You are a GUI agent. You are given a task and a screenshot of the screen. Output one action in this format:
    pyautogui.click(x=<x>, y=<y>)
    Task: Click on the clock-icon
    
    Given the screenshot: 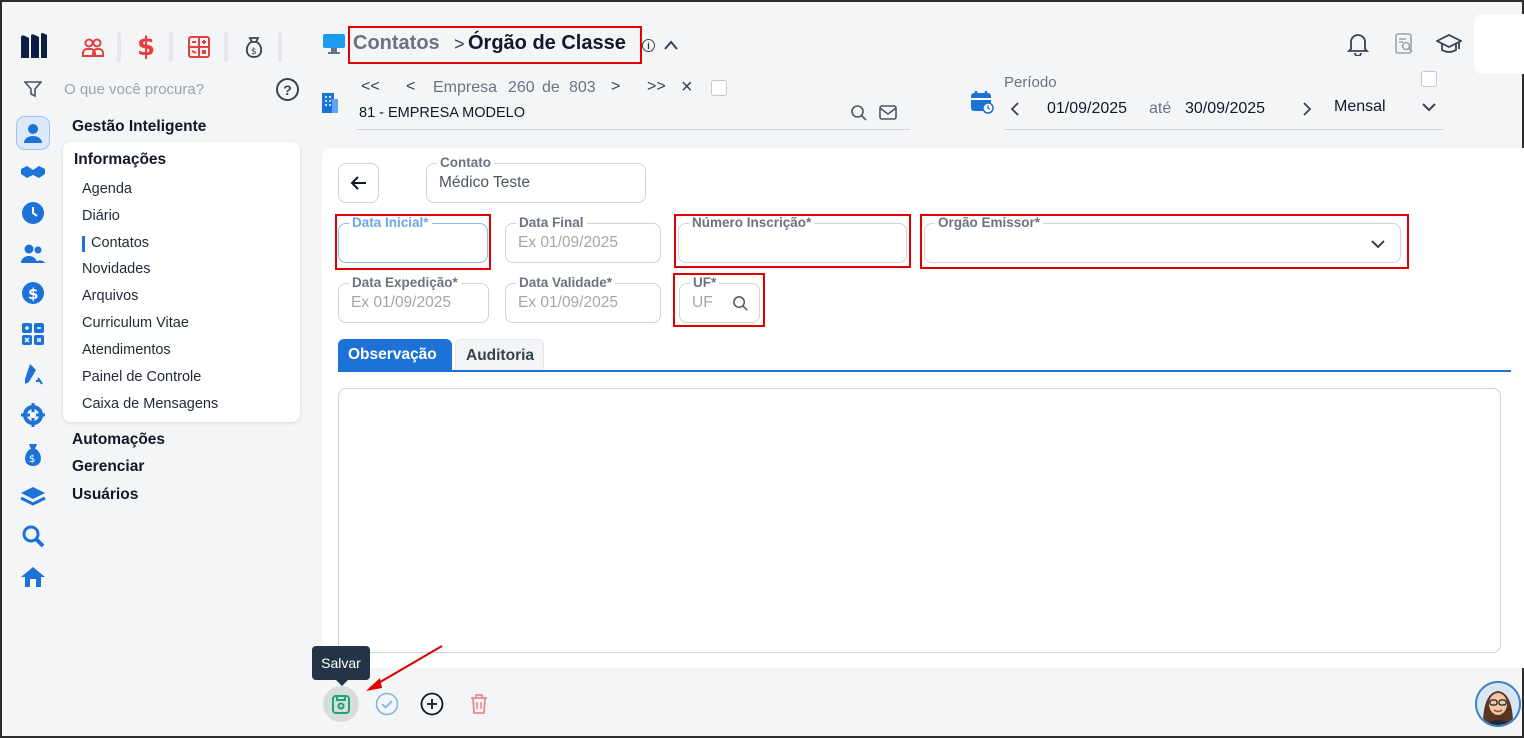 What is the action you would take?
    pyautogui.click(x=33, y=213)
    